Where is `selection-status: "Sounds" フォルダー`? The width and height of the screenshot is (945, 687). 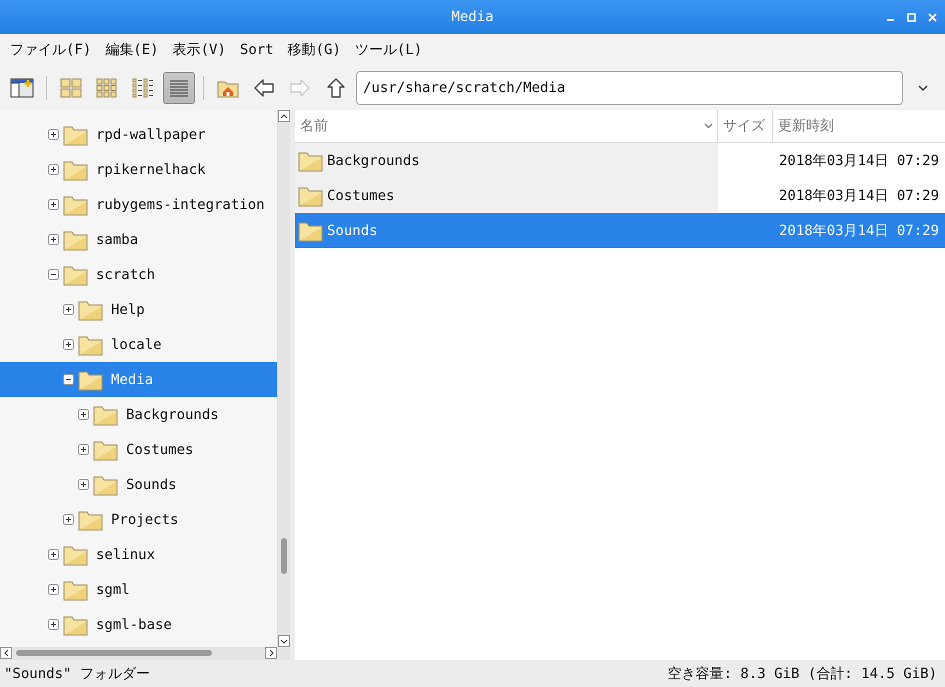
selection-status: "Sounds" フォルダー is located at coordinates (77, 673).